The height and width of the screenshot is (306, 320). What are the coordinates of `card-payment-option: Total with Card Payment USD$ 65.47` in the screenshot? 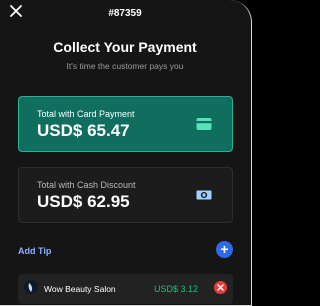 It's located at (125, 124).